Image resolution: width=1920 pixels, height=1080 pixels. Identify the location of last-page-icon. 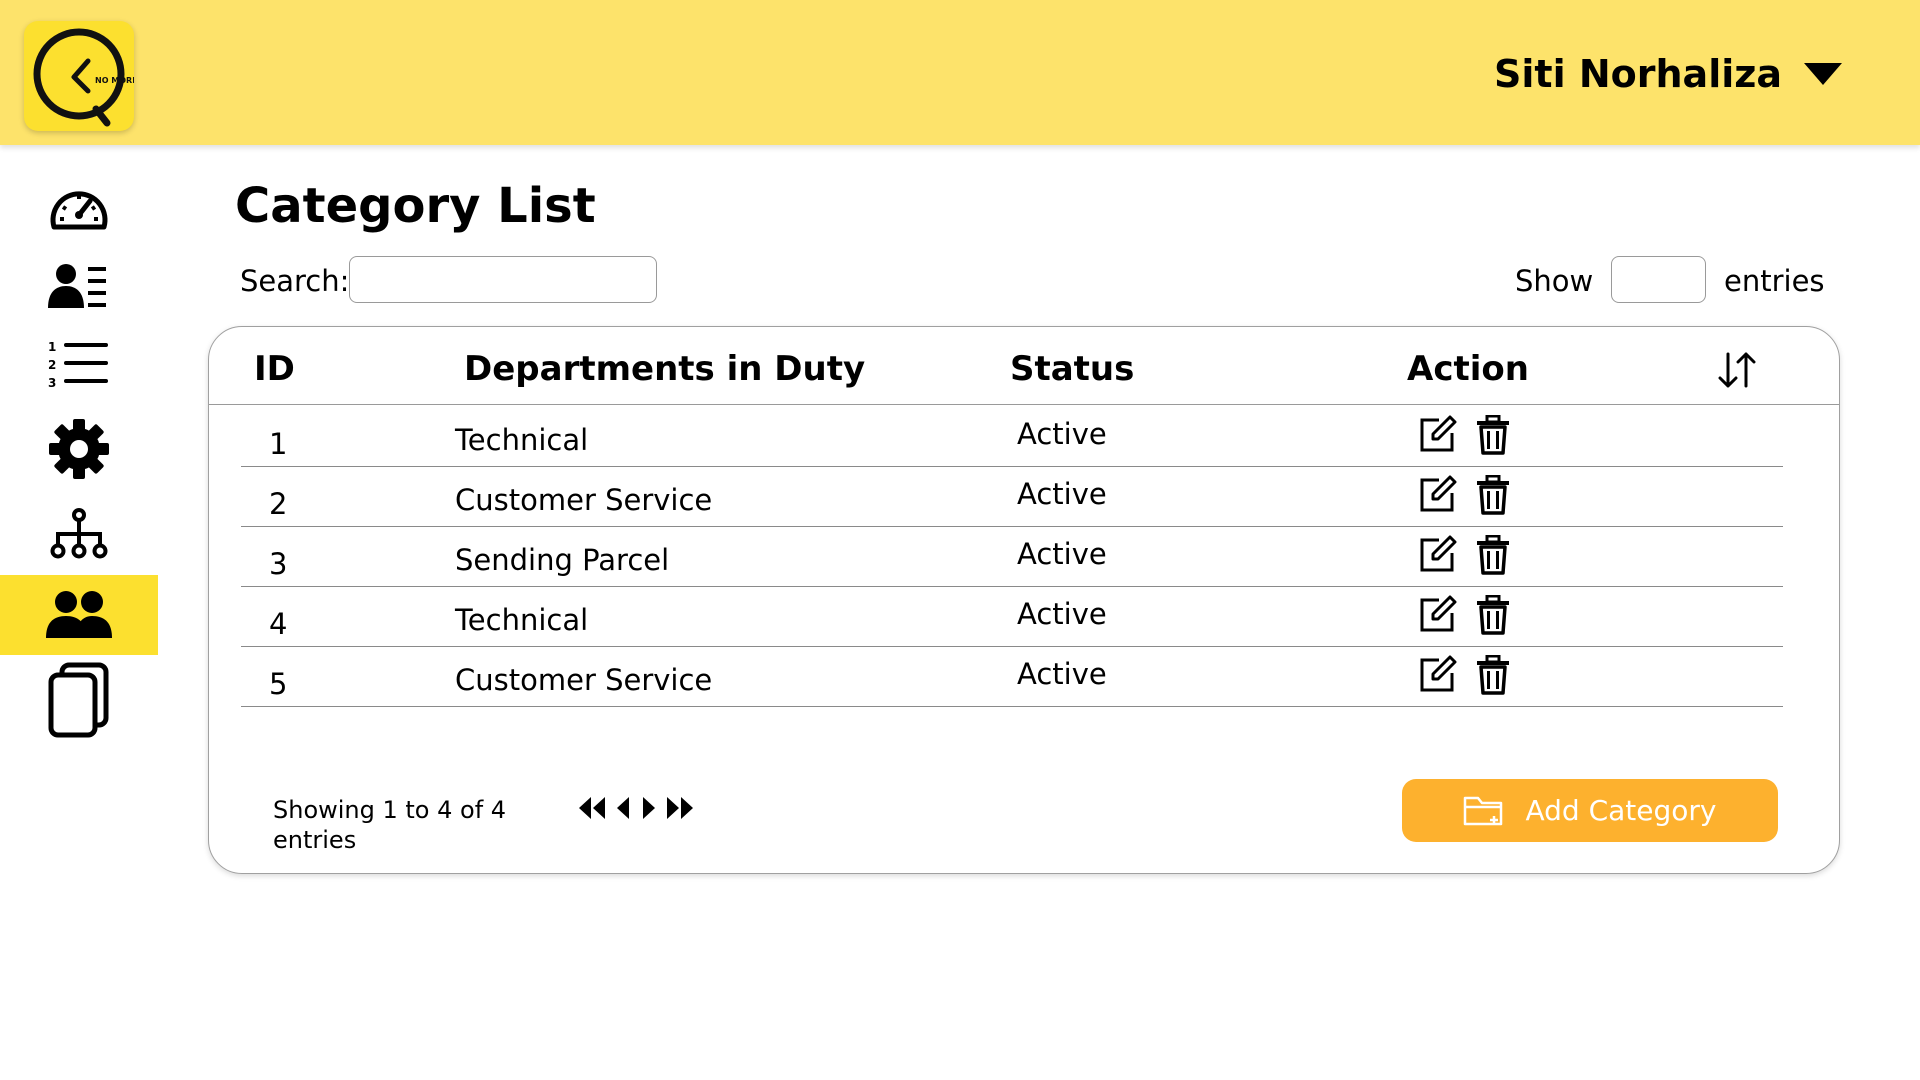
(680, 808).